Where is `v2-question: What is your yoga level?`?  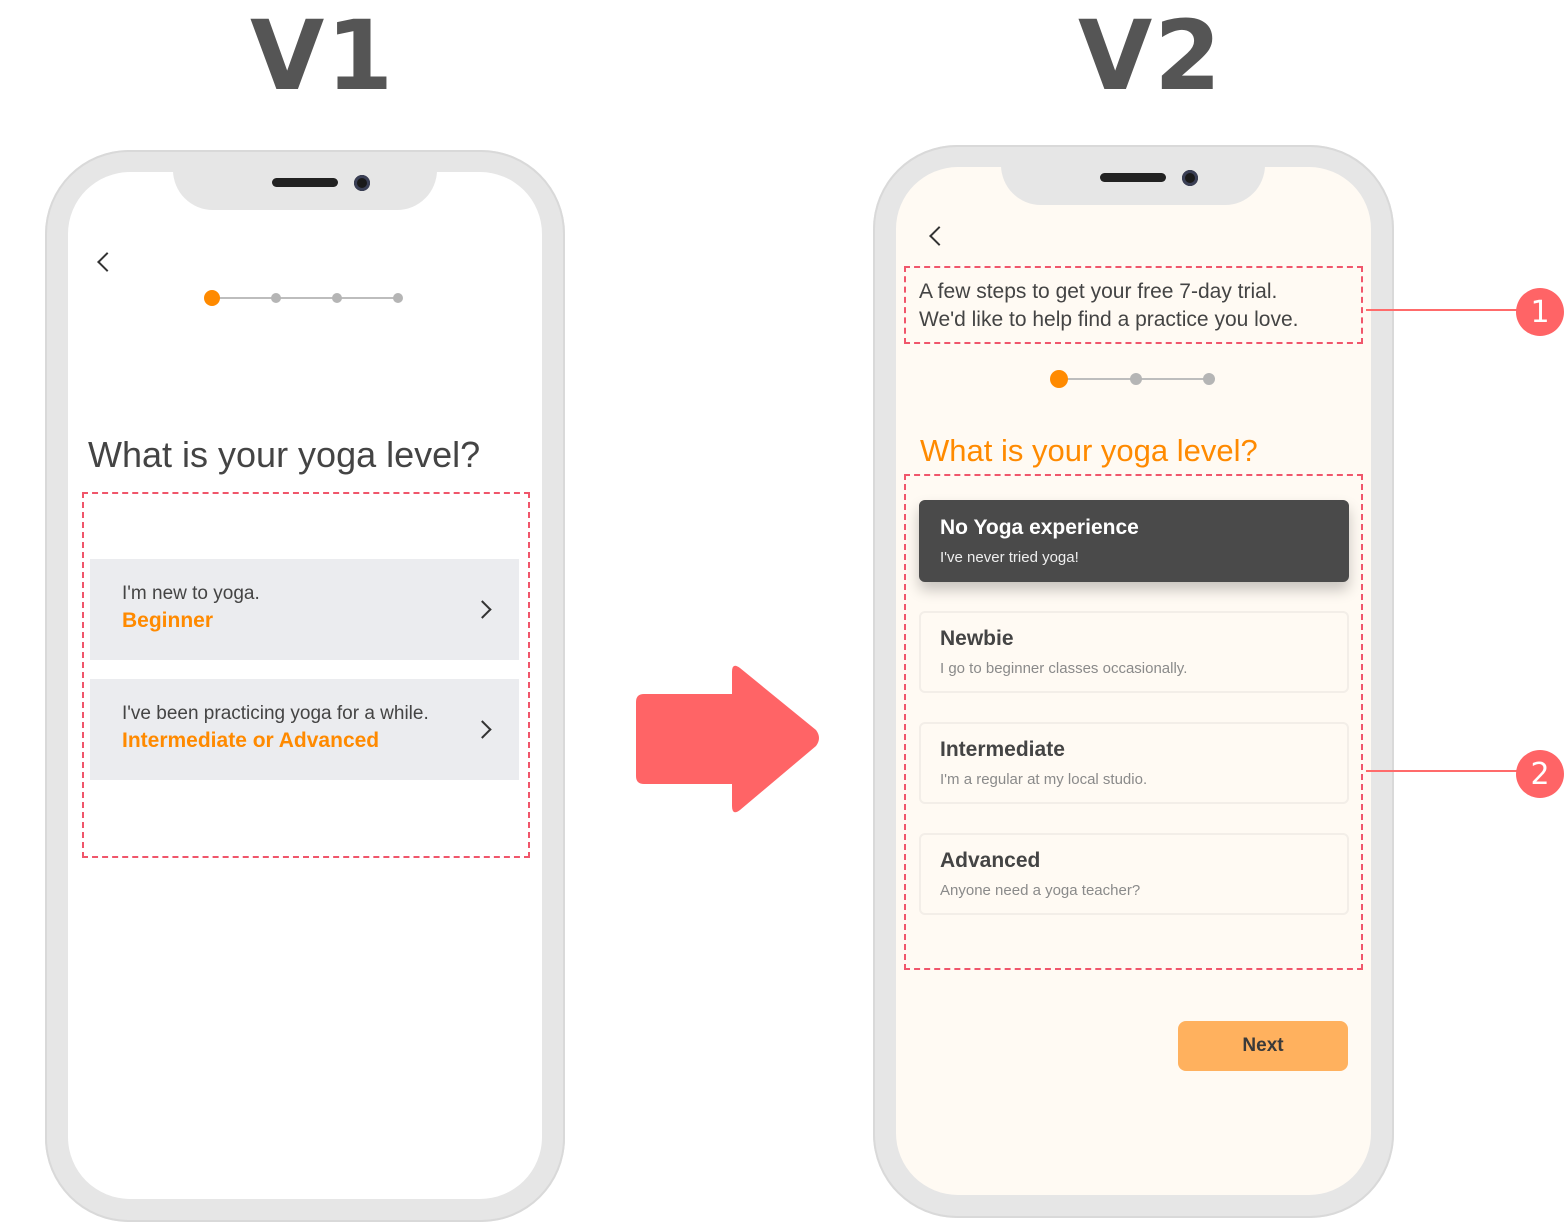
v2-question: What is your yoga level? is located at coordinates (1089, 450).